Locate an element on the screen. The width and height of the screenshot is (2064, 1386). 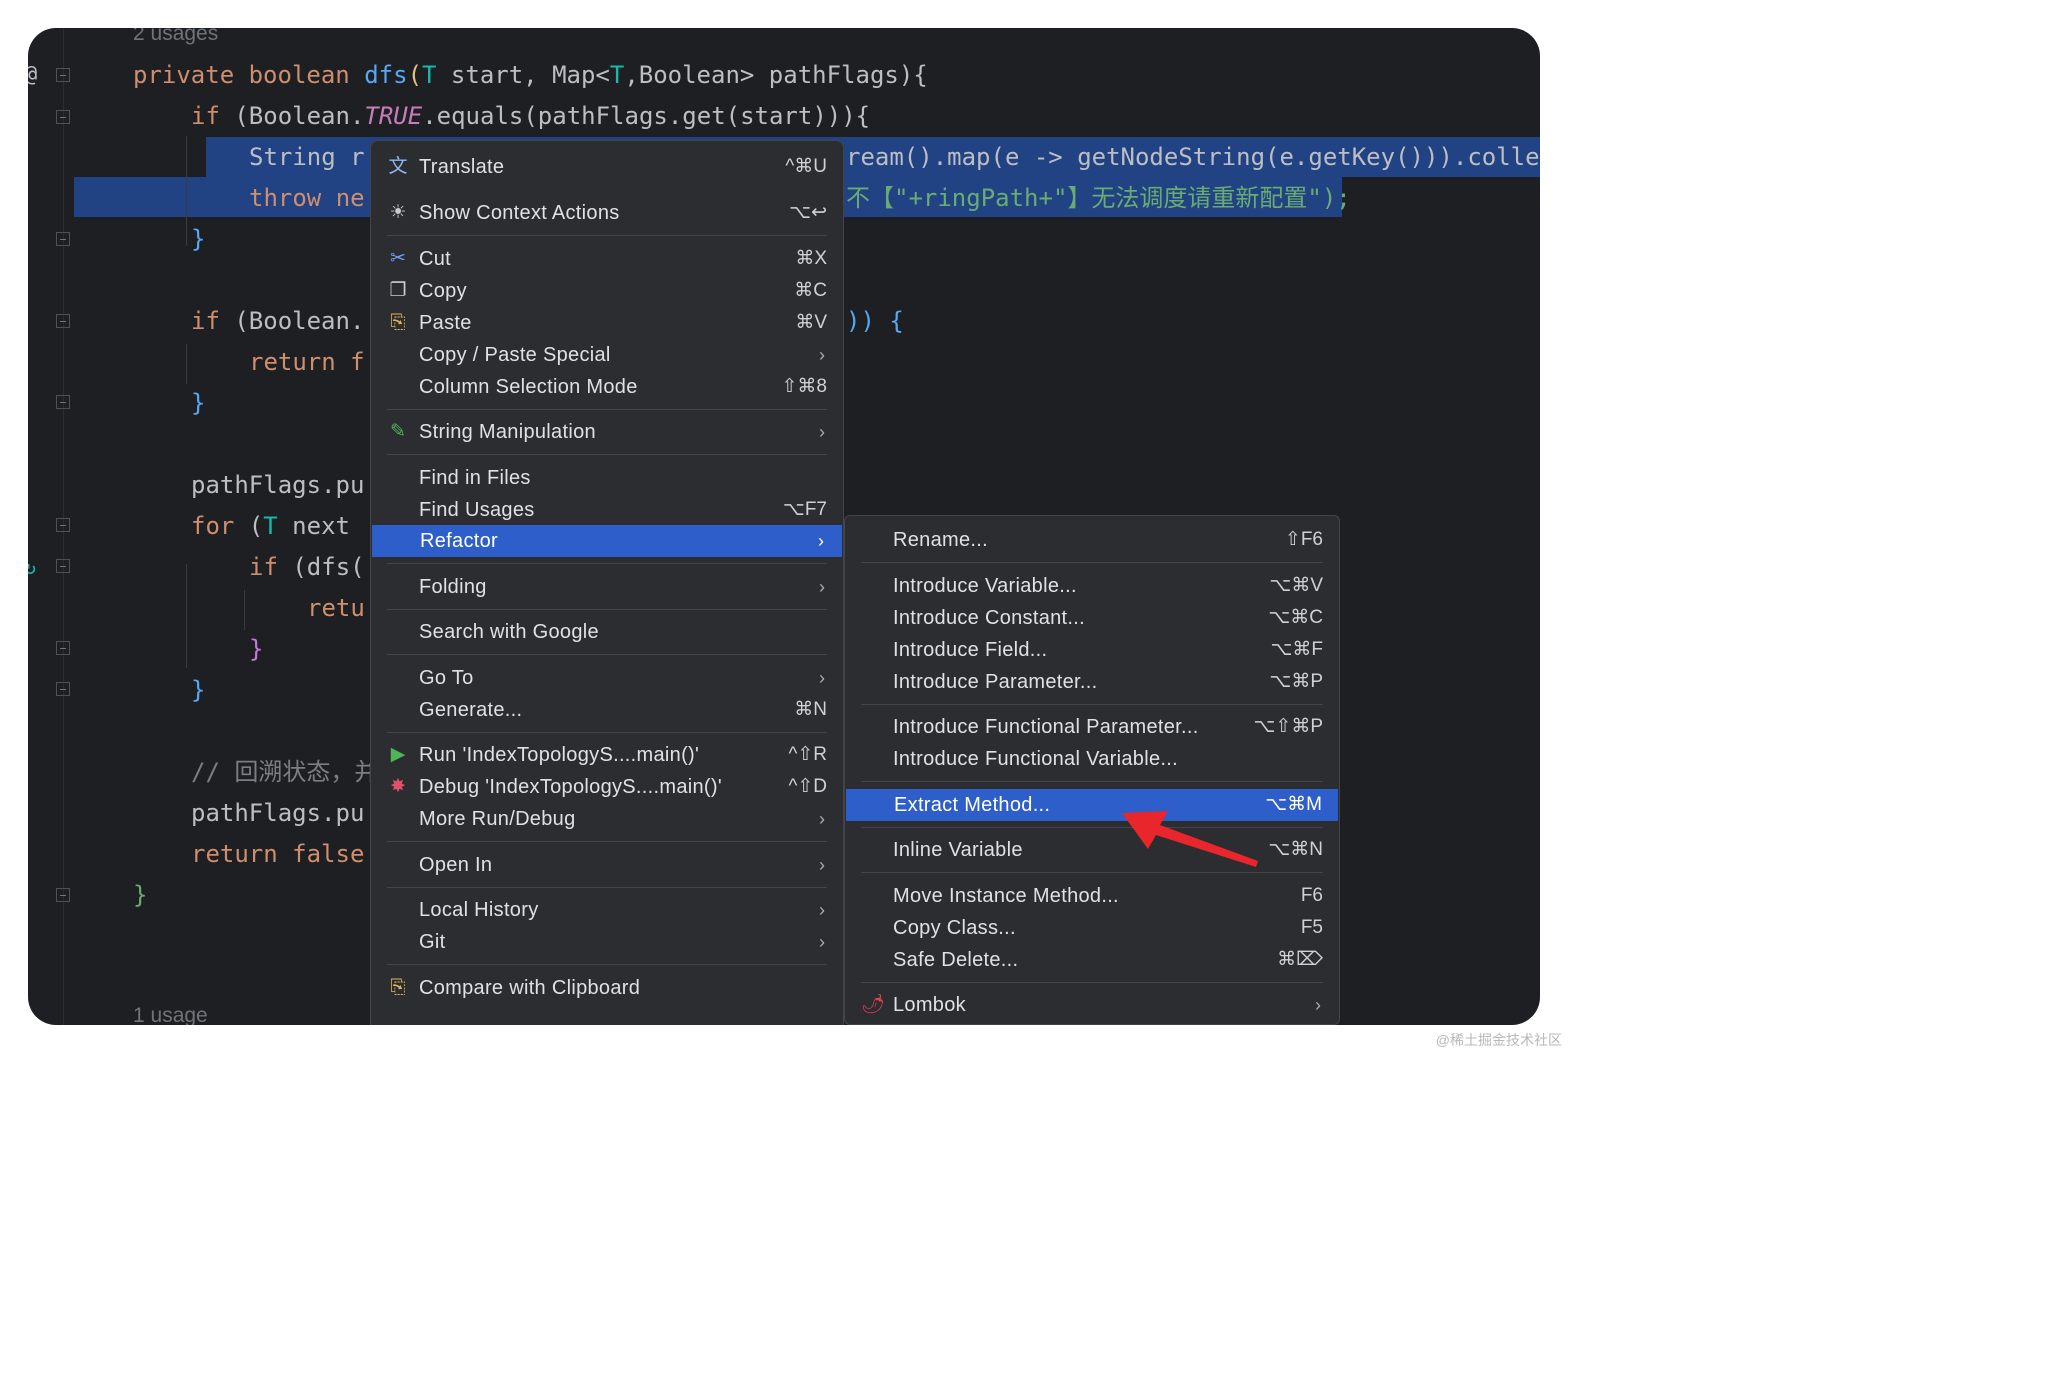
menu-item-refactor: Refactor › is located at coordinates (607, 541).